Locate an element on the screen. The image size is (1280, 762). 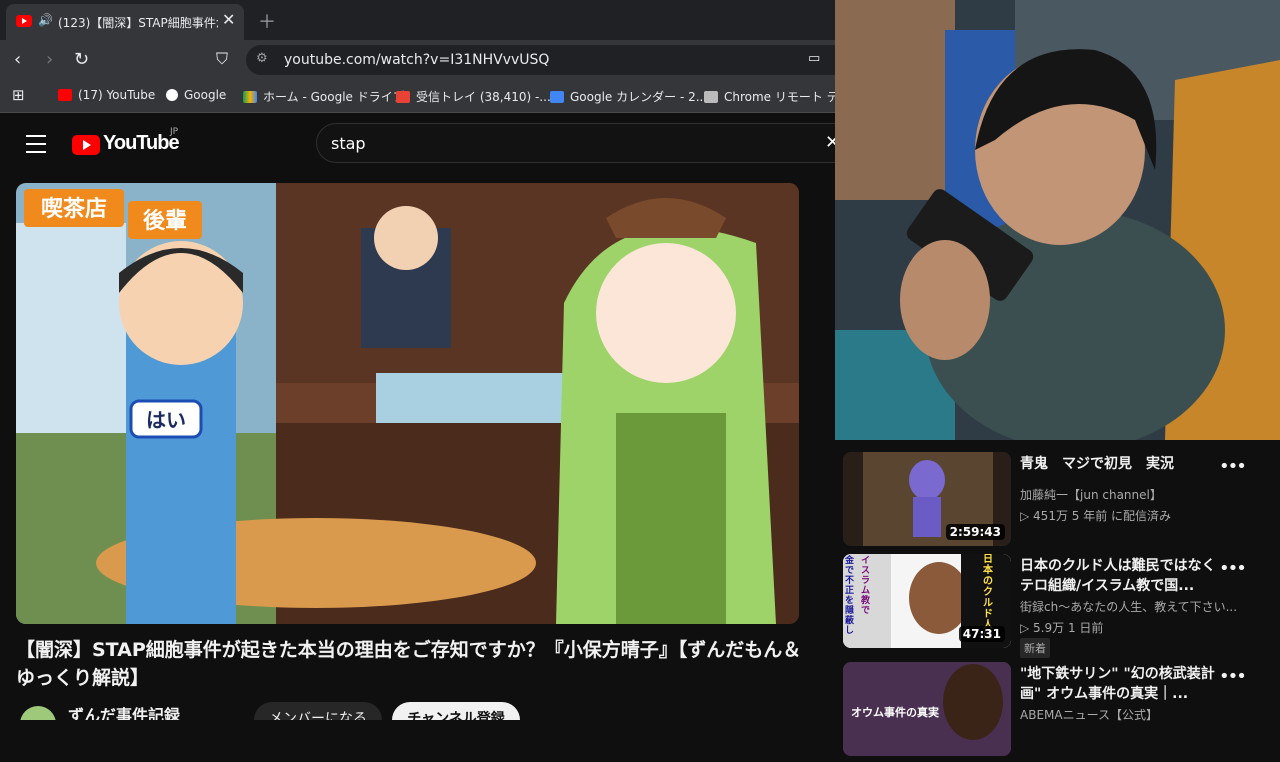
tab-strip: 🔊 (123)【闇深】STAP細胞事件が起 ✕ ＋ is located at coordinates (417, 20).